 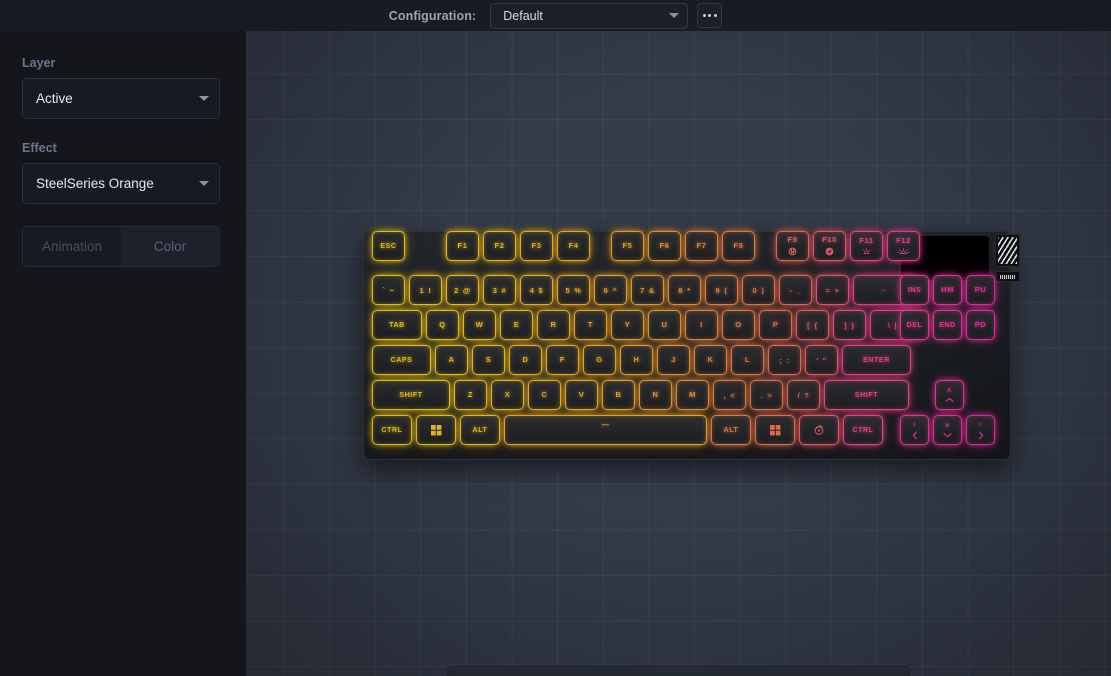 I want to click on key-8: 8 *, so click(x=684, y=290).